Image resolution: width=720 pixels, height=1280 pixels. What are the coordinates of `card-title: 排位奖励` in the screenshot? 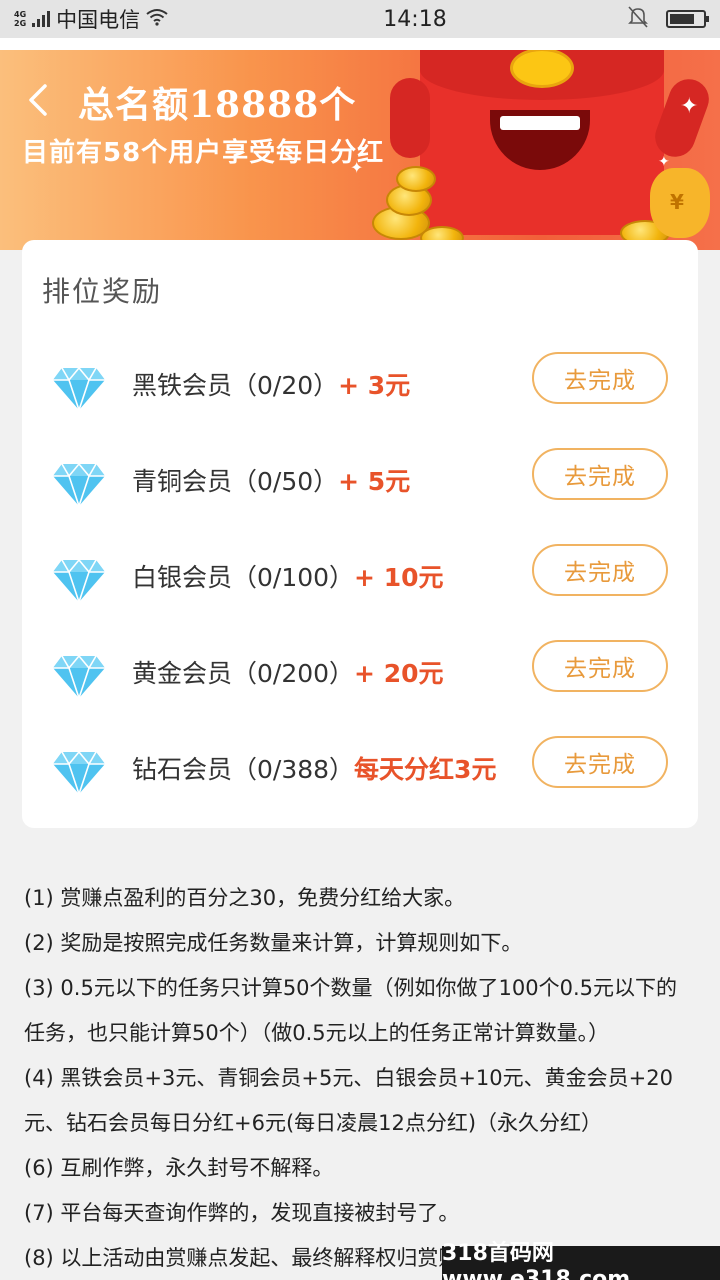 It's located at (102, 291).